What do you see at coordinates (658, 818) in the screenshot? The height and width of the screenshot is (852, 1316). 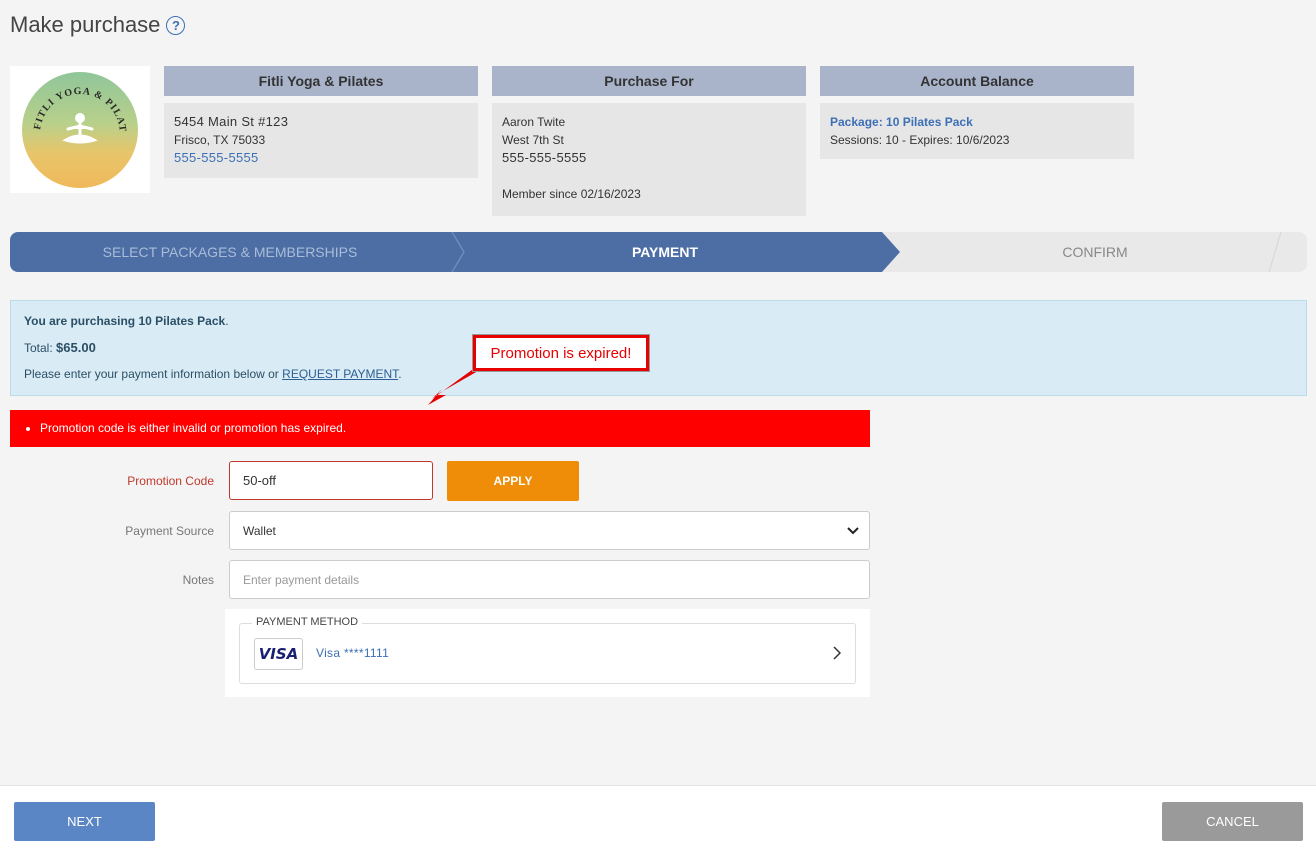 I see `footer-bar: NEXT CANCEL` at bounding box center [658, 818].